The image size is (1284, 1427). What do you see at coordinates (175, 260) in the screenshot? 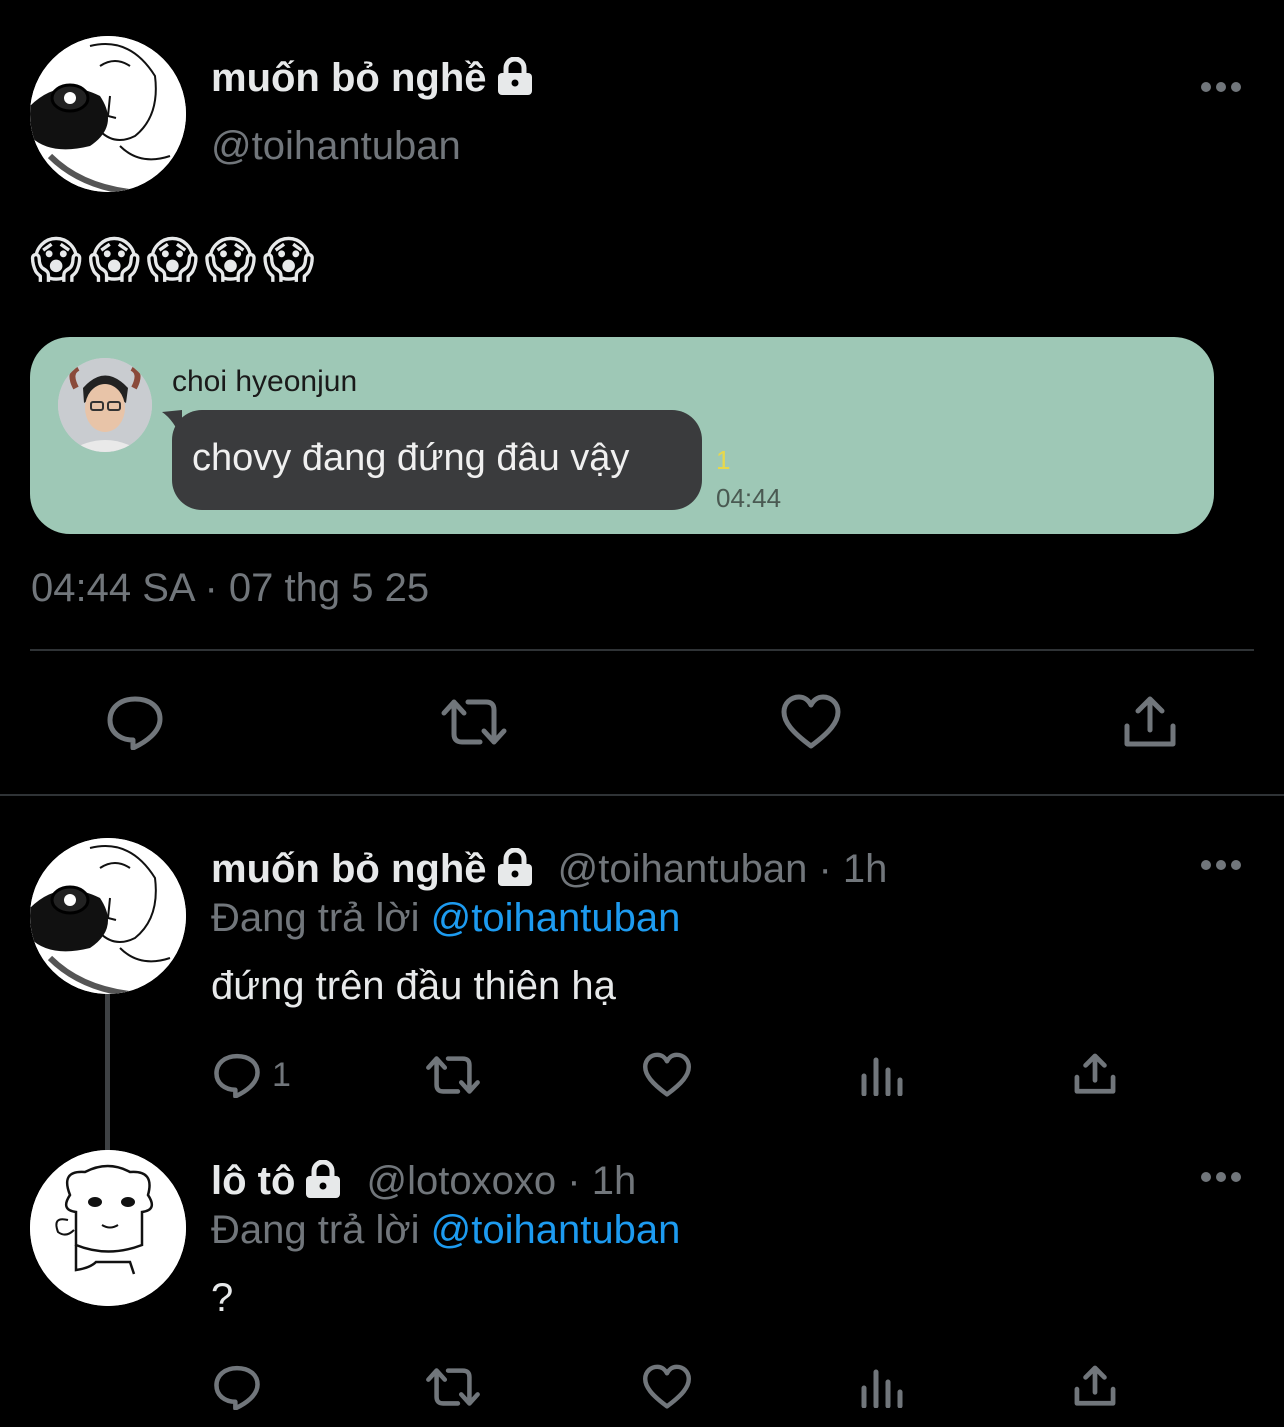
I see `tweet-text: 😱😱😱😱😱` at bounding box center [175, 260].